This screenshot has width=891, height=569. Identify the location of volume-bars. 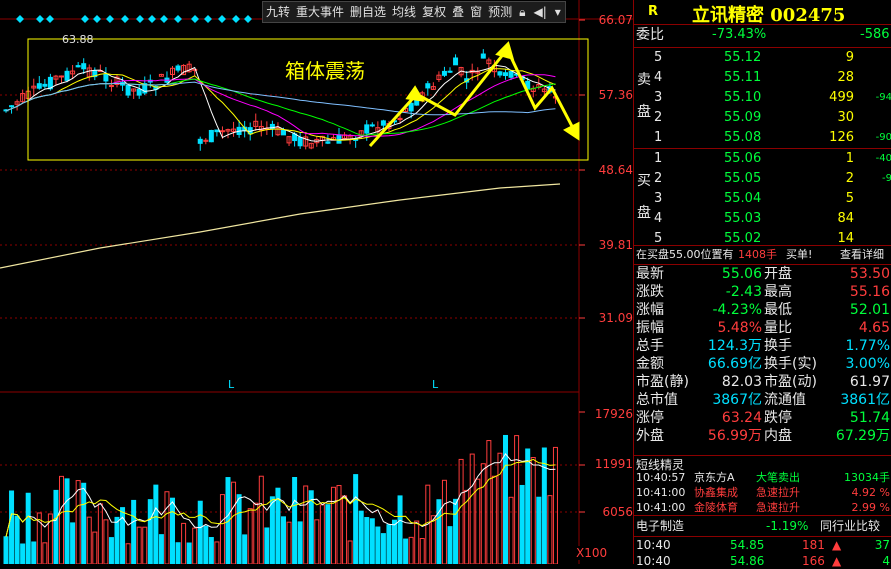
(280, 499).